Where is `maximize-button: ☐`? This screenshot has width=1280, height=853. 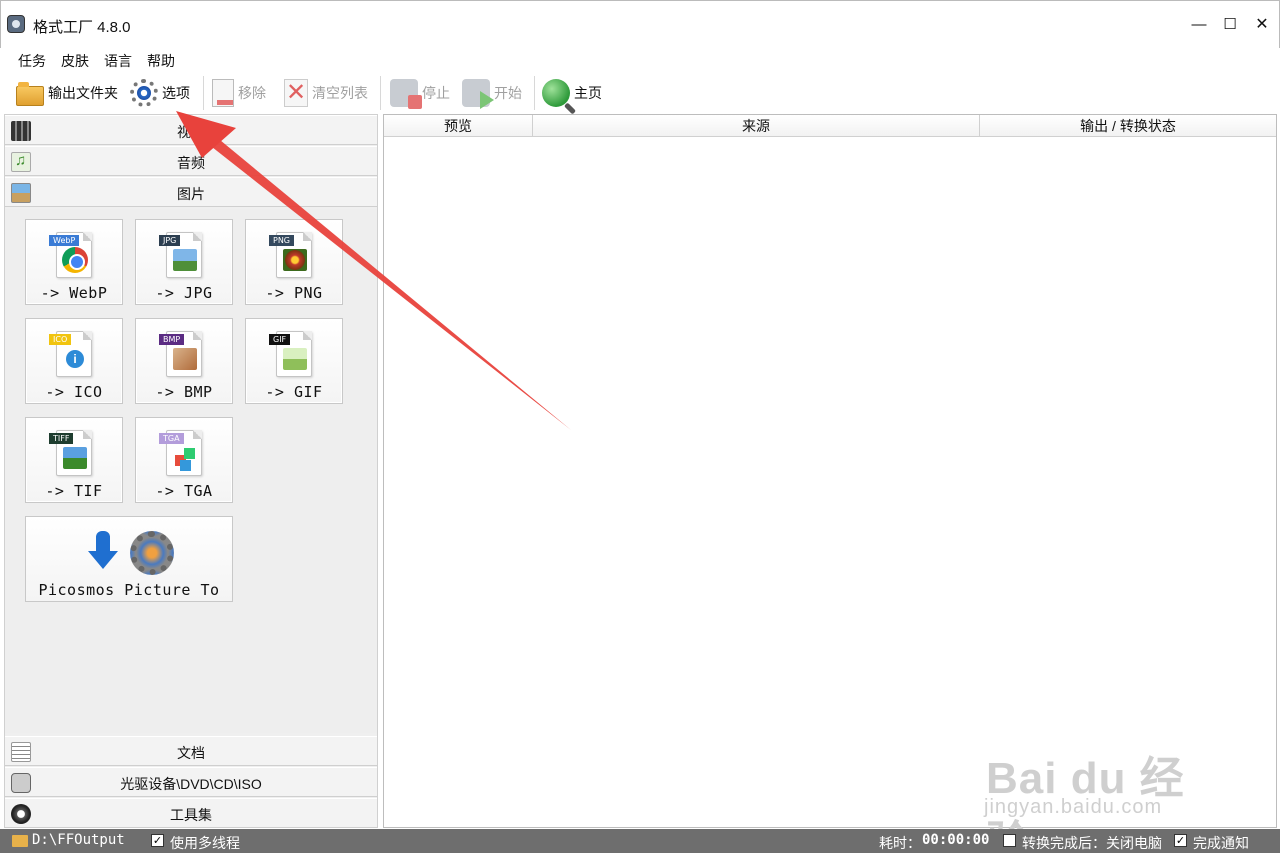 maximize-button: ☐ is located at coordinates (1230, 25).